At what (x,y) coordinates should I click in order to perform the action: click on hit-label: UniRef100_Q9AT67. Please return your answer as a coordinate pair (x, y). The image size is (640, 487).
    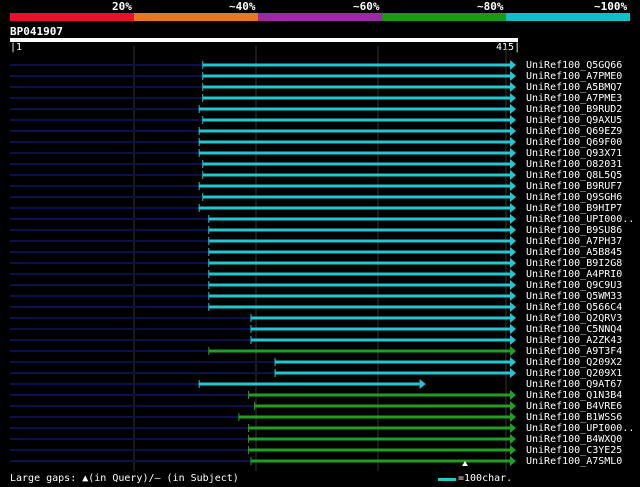
    Looking at the image, I should click on (574, 384).